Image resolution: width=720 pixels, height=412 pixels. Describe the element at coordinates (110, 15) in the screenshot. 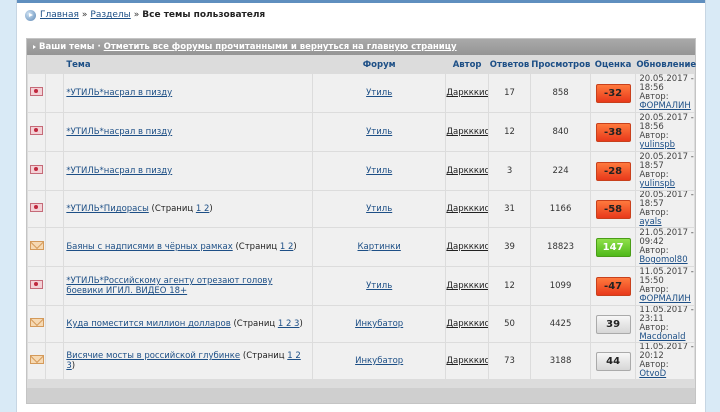

I see `breadcrumb-sections-link: Разделы` at that location.